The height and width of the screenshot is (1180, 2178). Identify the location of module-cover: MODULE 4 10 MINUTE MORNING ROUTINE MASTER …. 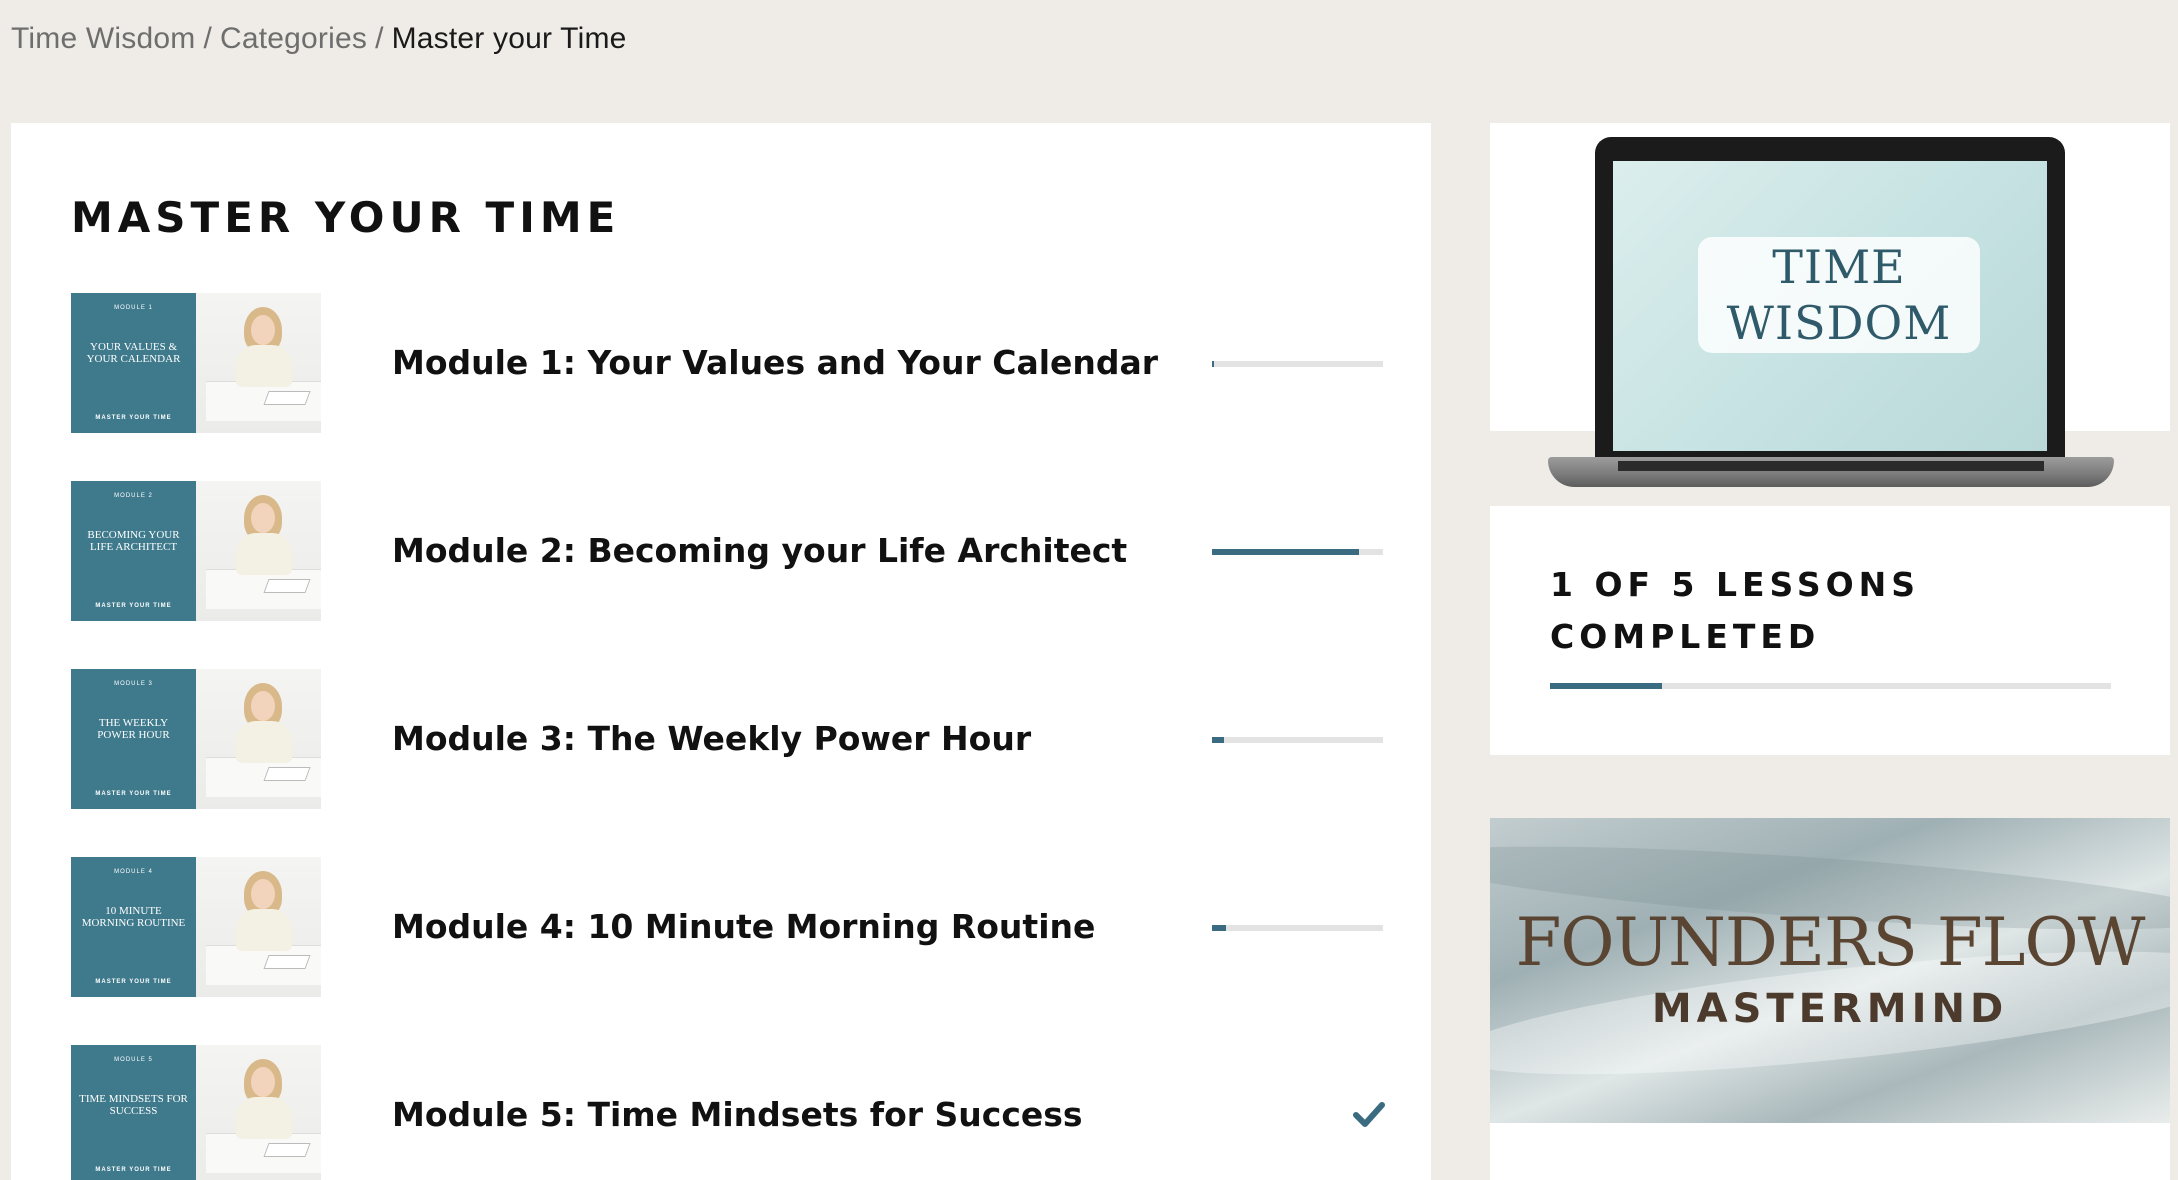
(133, 927).